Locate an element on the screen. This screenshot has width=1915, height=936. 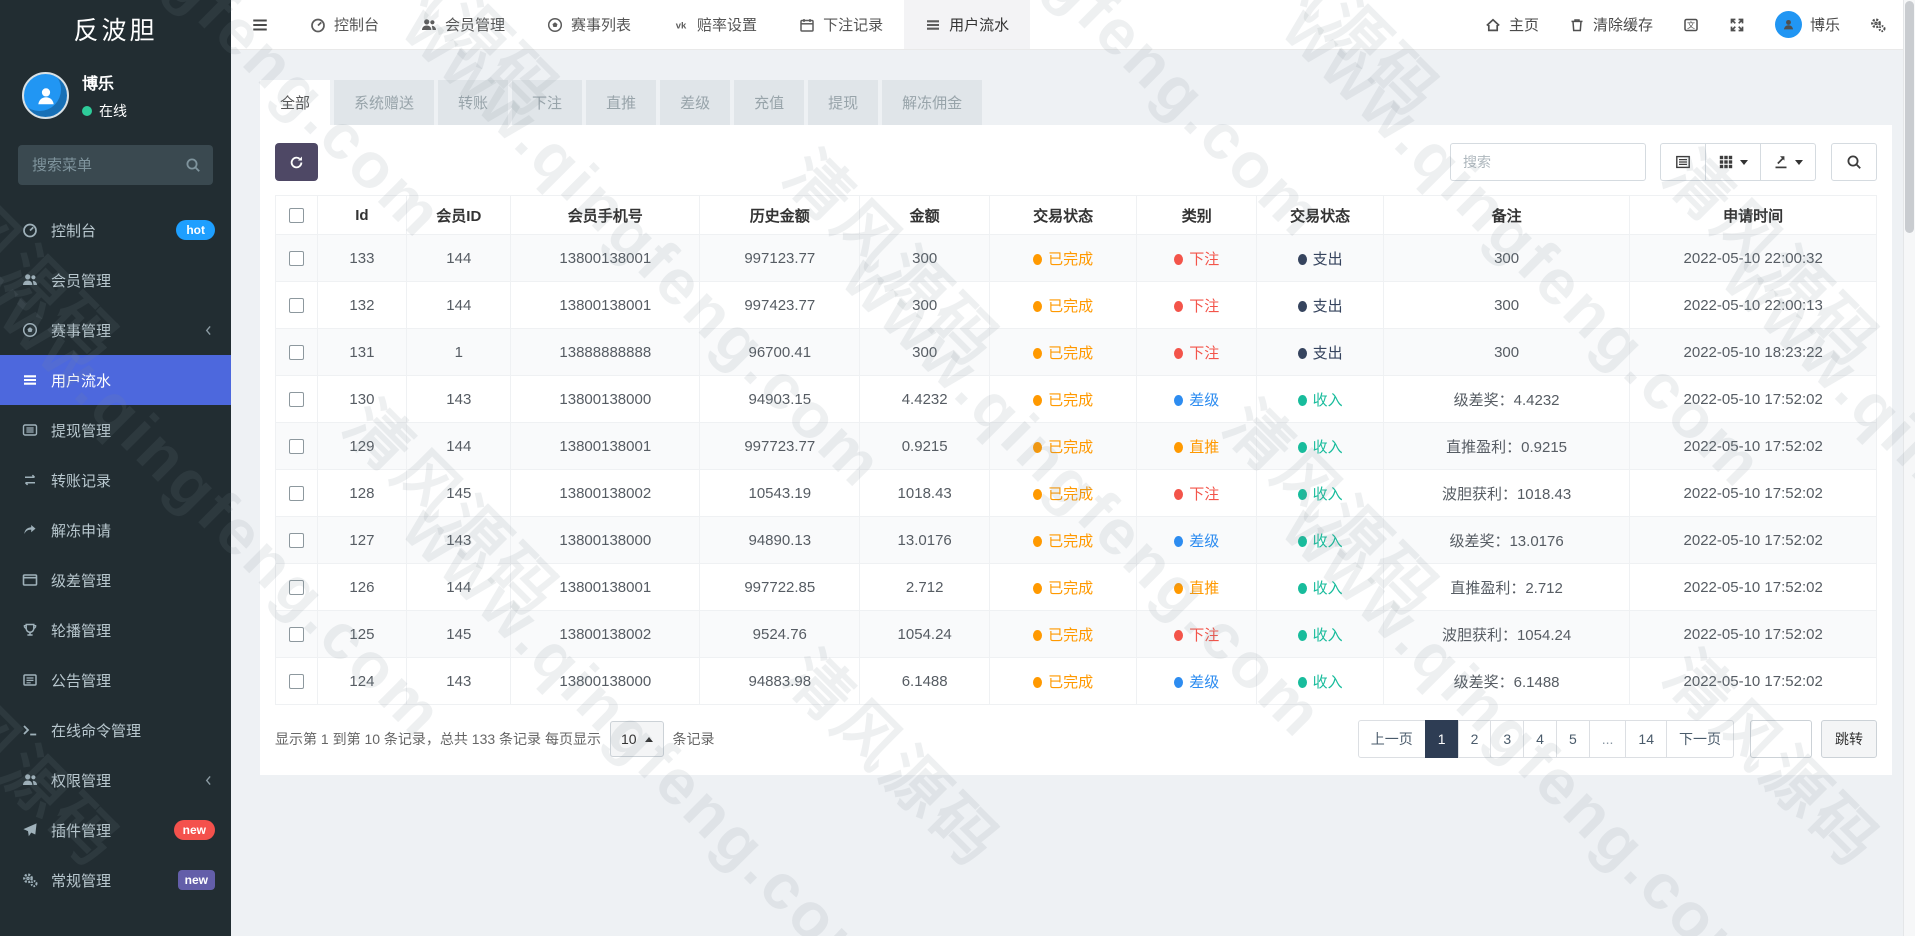
hamburger-icon is located at coordinates (260, 25).